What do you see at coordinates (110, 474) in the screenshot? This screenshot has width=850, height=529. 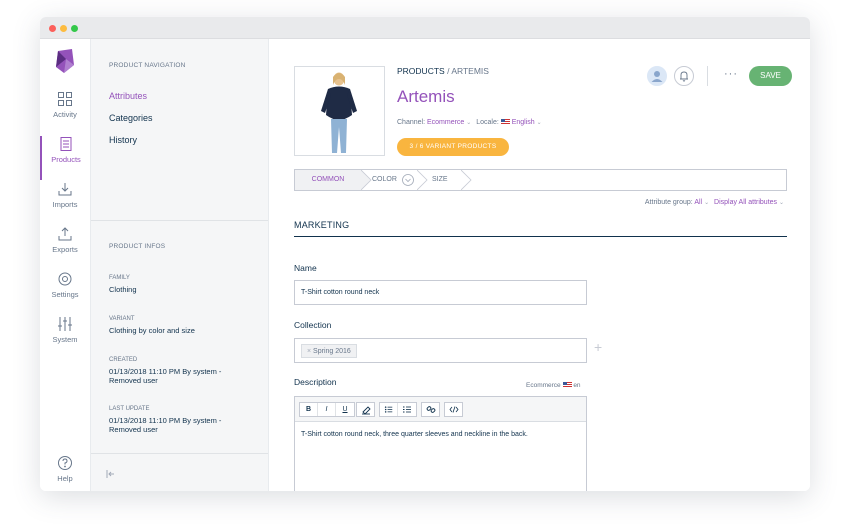 I see `collapse-column-icon` at bounding box center [110, 474].